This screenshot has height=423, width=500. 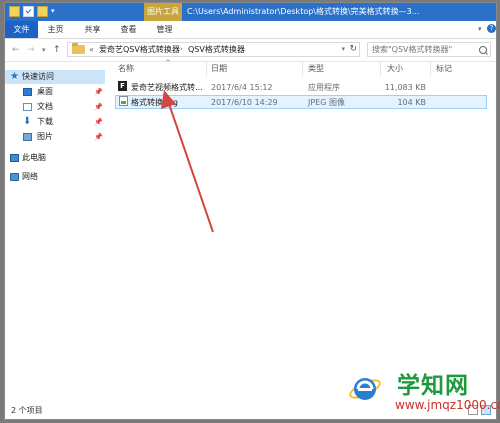 I want to click on exe-icon: F, so click(x=122, y=86).